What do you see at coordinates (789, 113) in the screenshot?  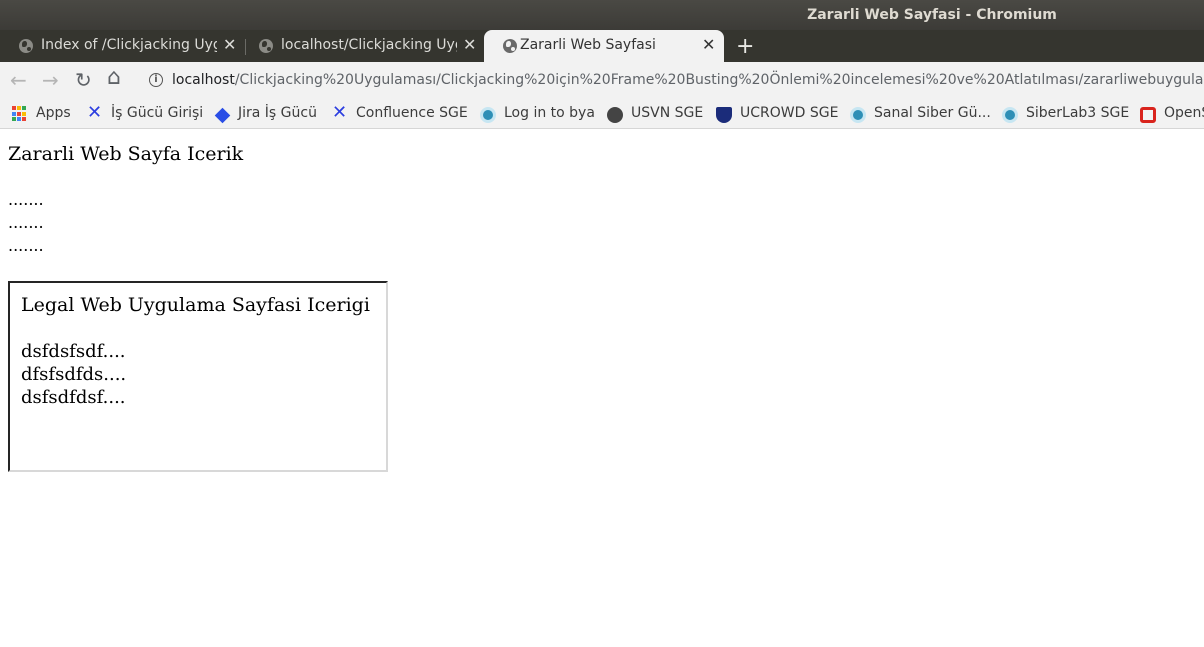 I see `bookmark-ucrowd: UCROWD SGE` at bounding box center [789, 113].